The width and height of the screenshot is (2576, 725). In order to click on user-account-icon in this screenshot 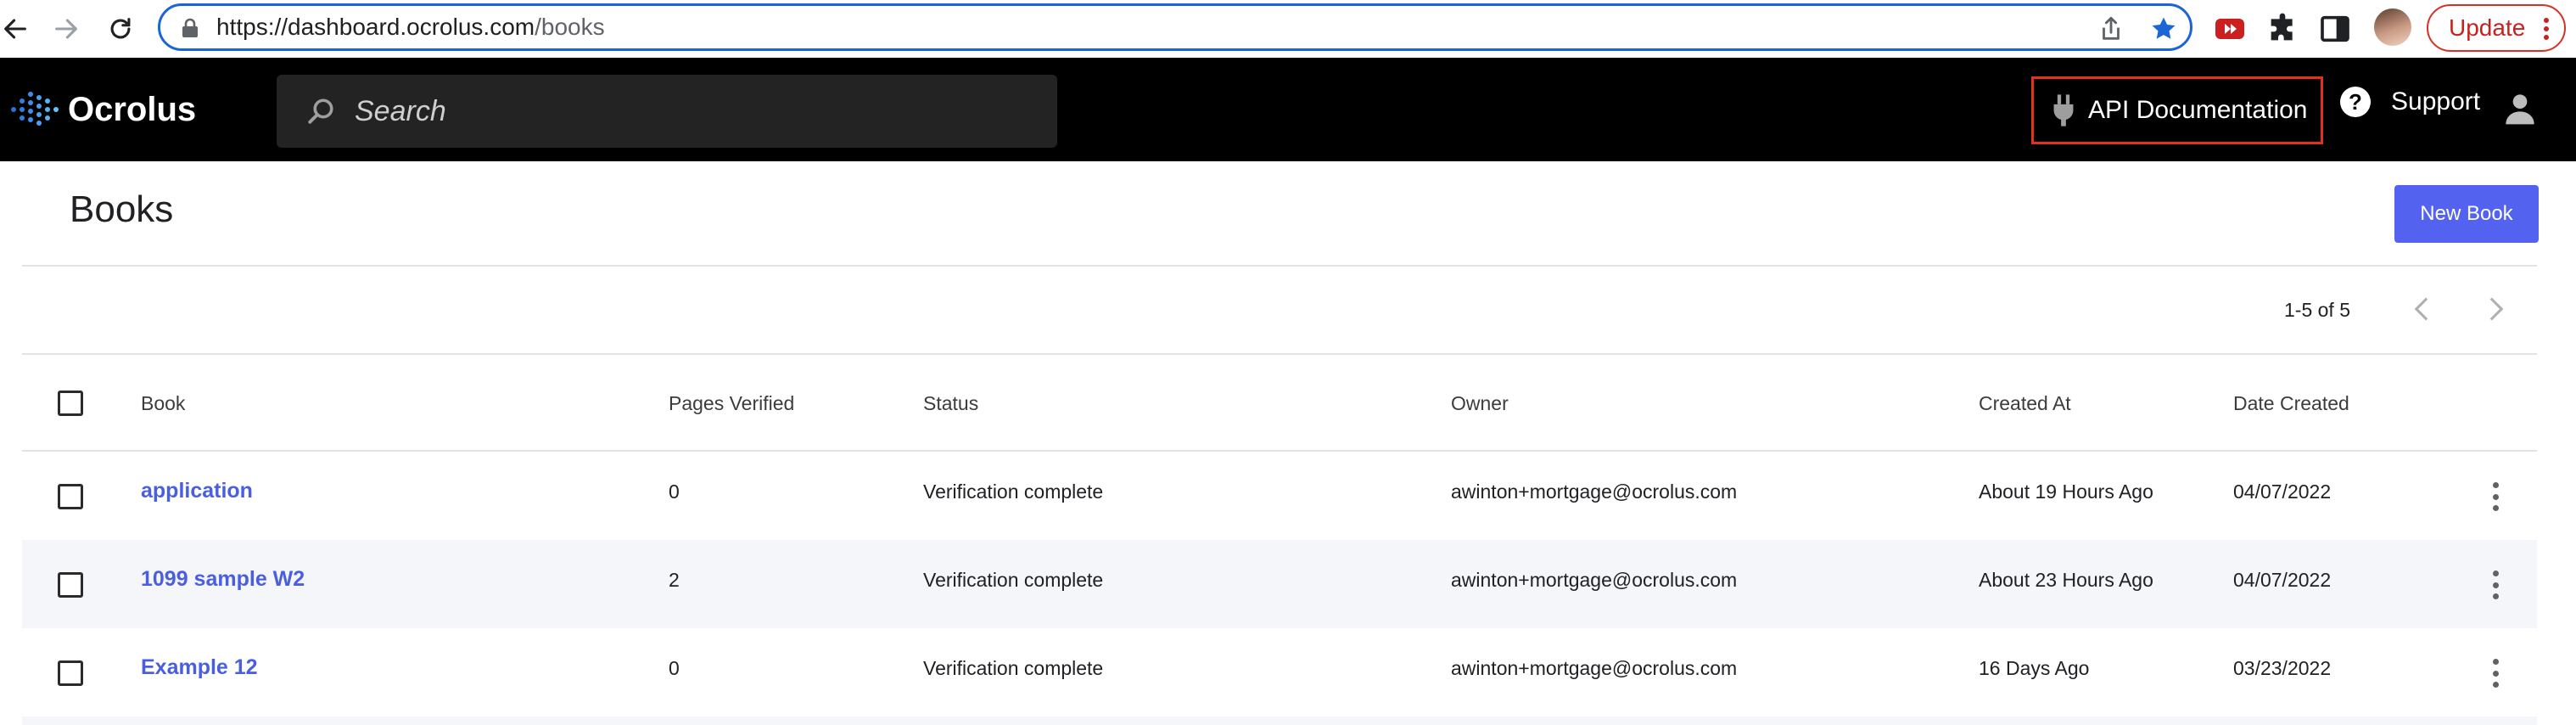, I will do `click(2520, 109)`.